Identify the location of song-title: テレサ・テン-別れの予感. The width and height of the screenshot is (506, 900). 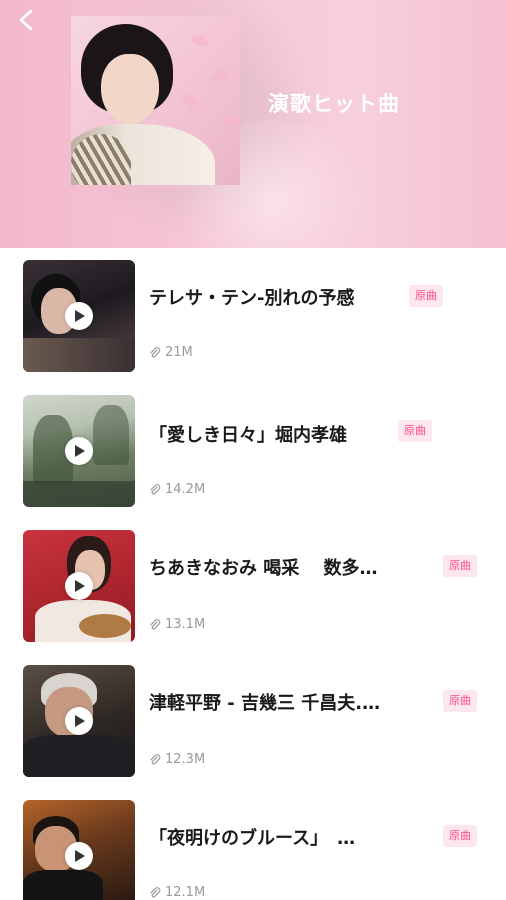
(252, 298).